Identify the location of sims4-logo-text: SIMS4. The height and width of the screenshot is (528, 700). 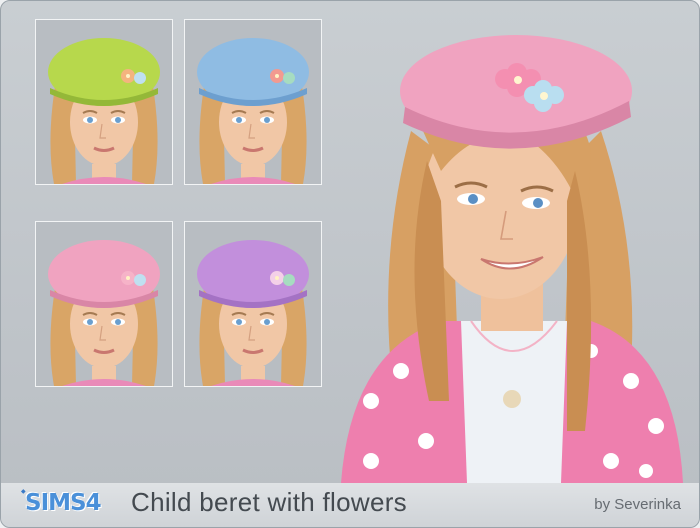
(63, 503).